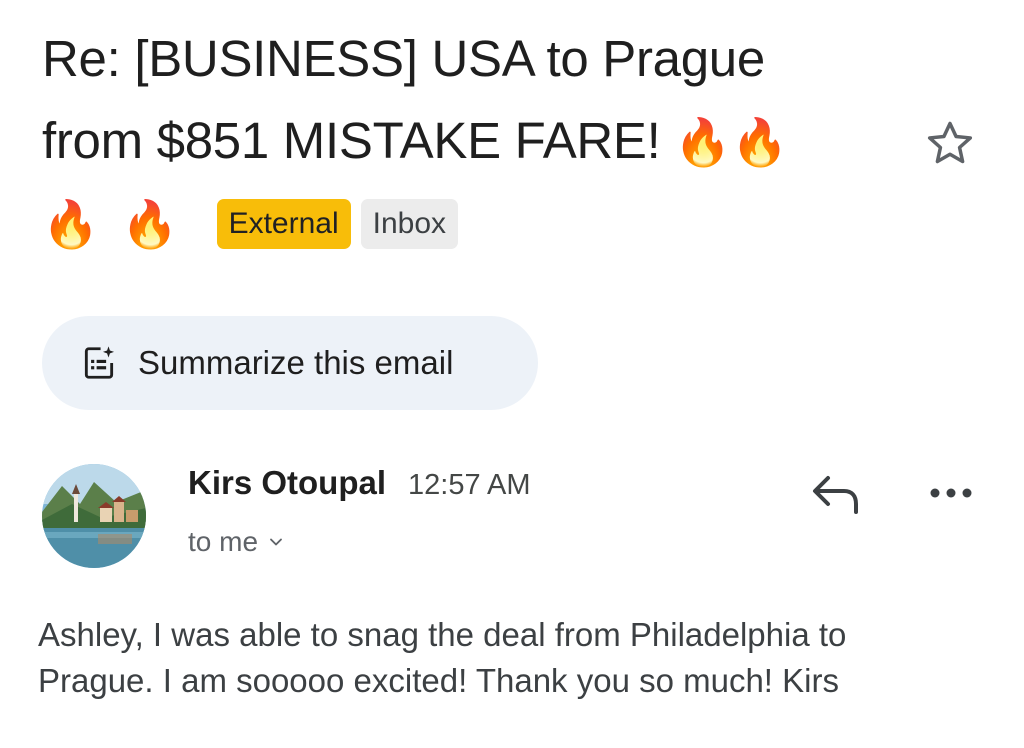 The width and height of the screenshot is (1024, 748). What do you see at coordinates (276, 542) in the screenshot?
I see `chevron-down-icon` at bounding box center [276, 542].